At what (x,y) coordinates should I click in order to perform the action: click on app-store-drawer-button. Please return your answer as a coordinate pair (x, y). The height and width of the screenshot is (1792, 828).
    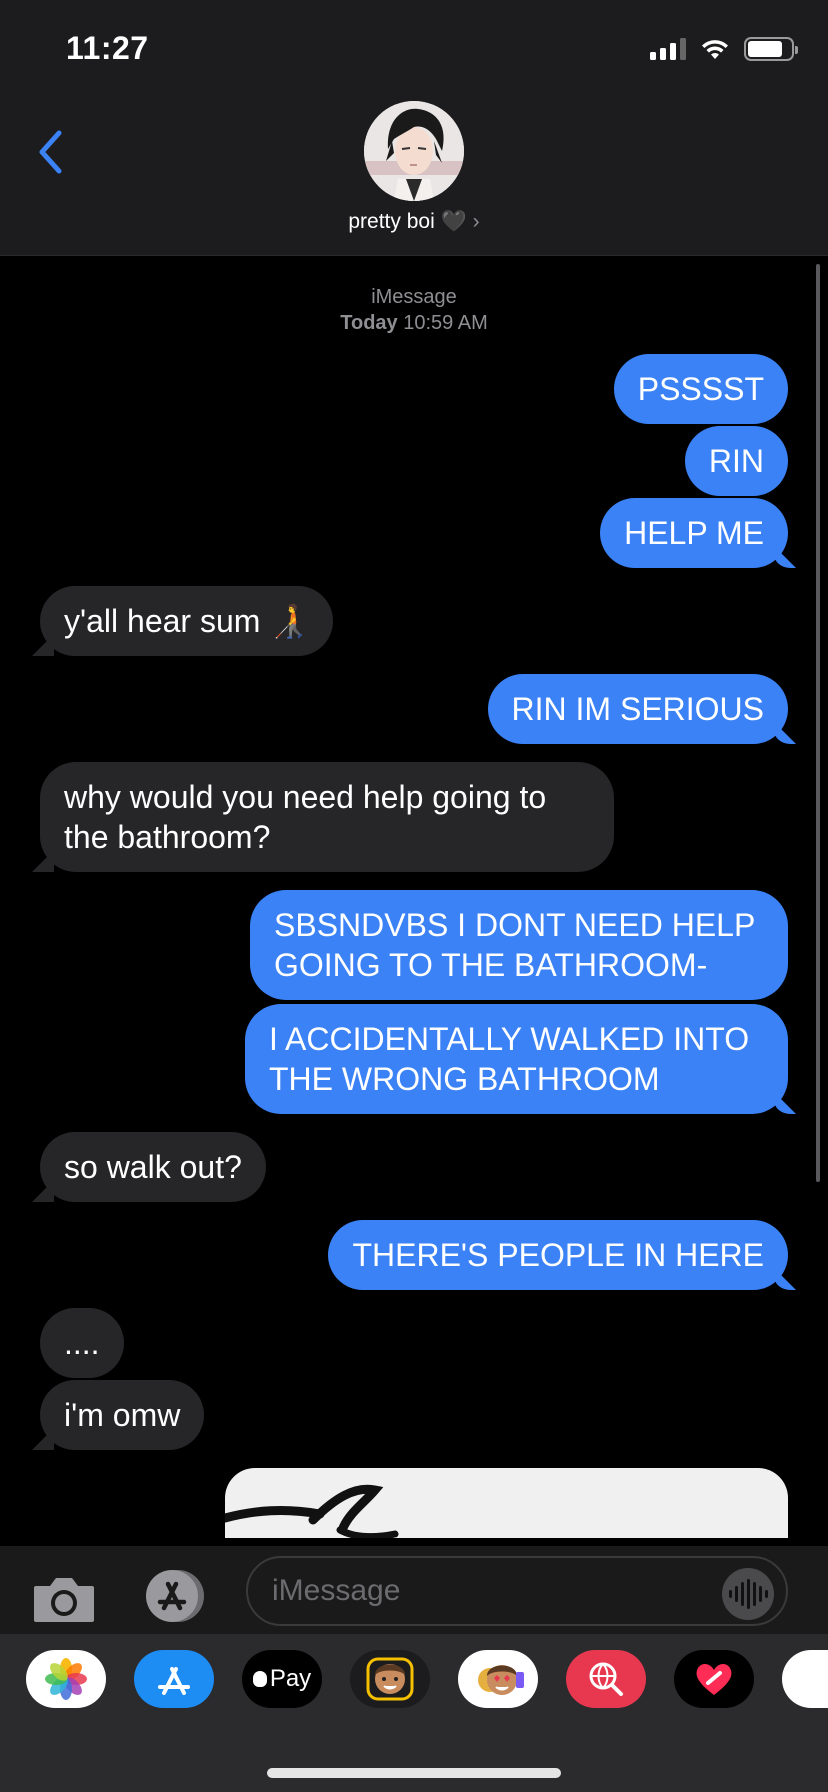
    Looking at the image, I should click on (175, 1596).